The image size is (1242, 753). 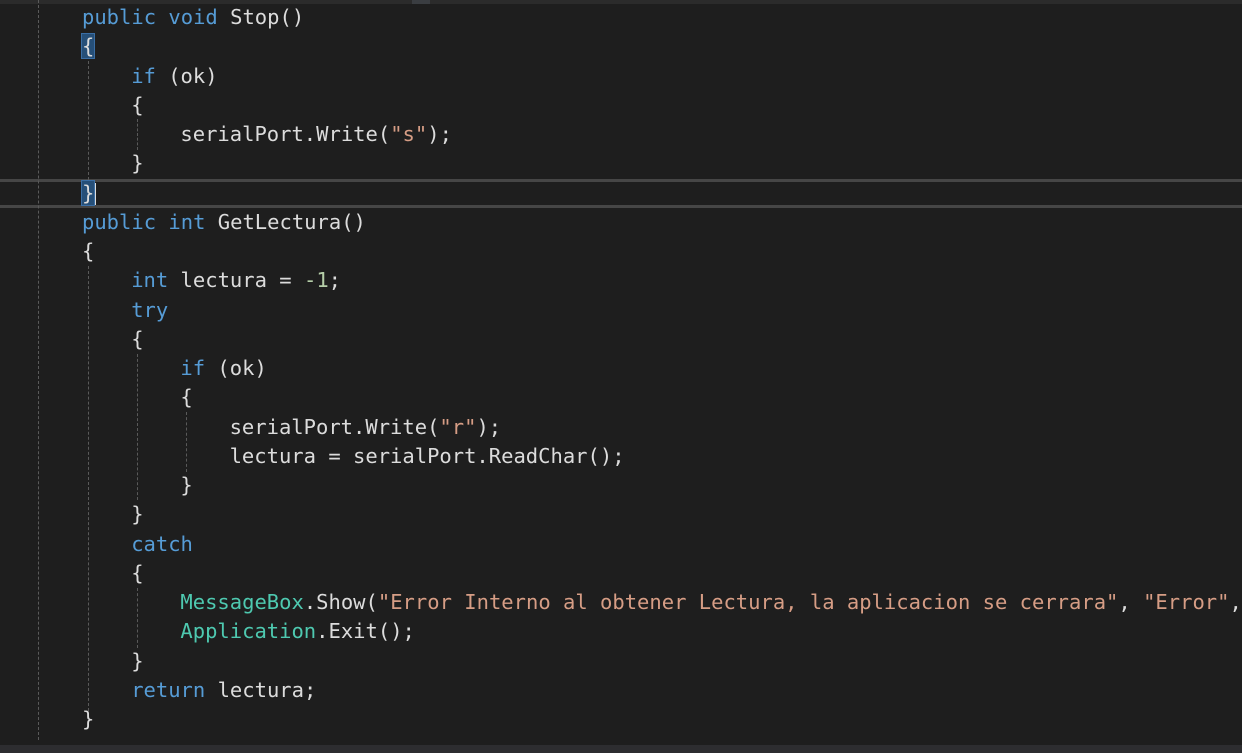 I want to click on code-token: .Exit();, so click(x=365, y=631).